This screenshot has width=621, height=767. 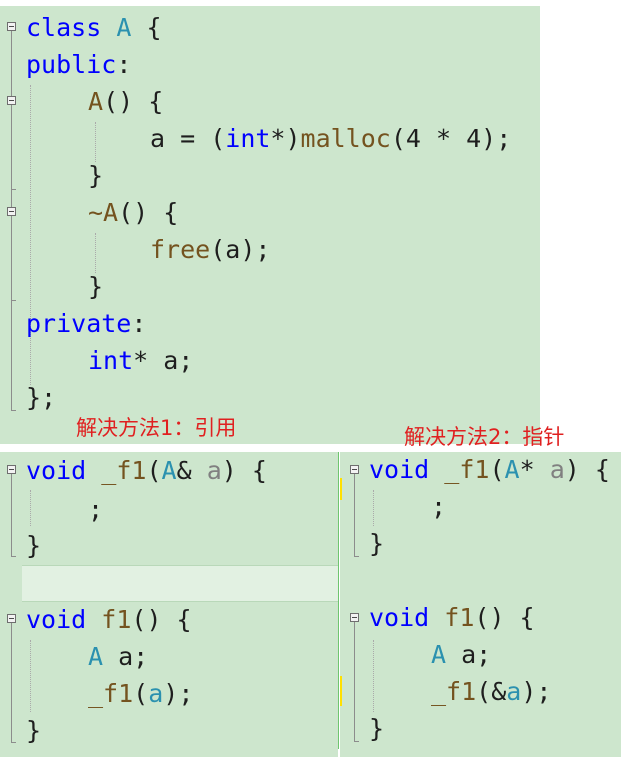 What do you see at coordinates (491, 691) in the screenshot?
I see `code-line-call: _f1(&a);` at bounding box center [491, 691].